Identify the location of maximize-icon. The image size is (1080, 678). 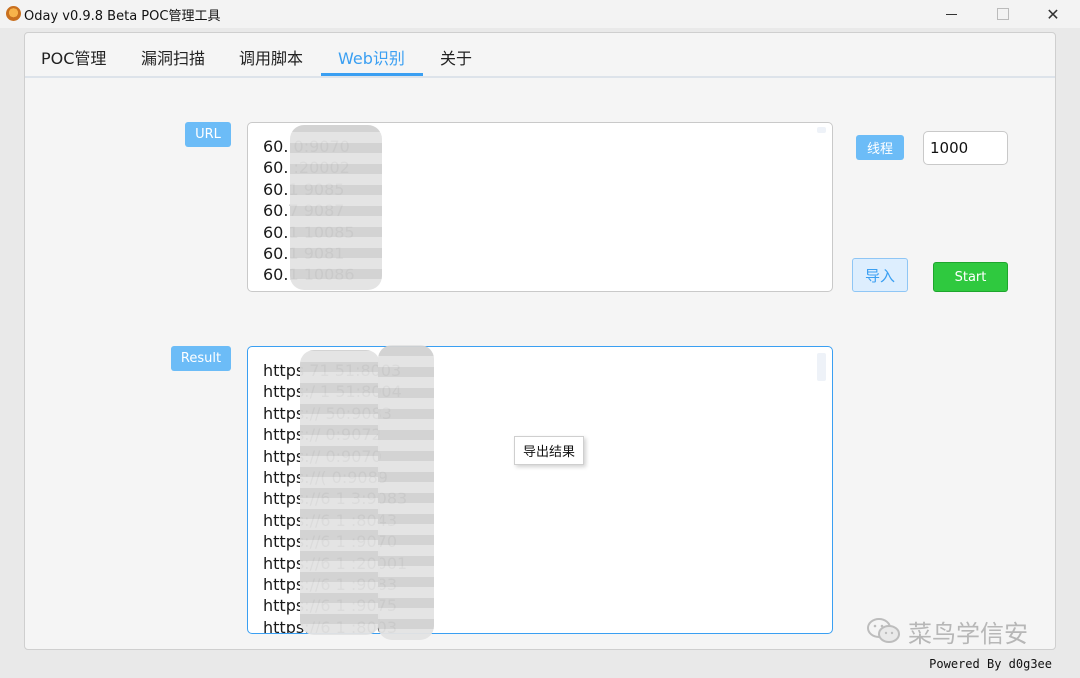
(1003, 14).